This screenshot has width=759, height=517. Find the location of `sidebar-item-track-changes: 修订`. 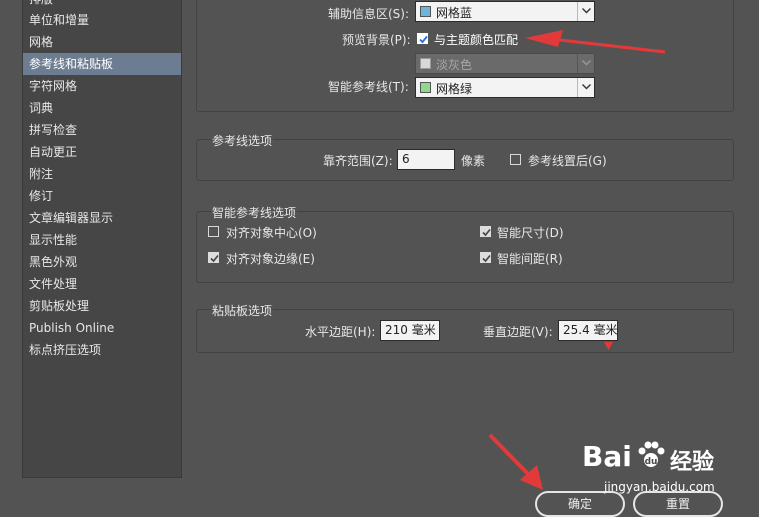

sidebar-item-track-changes: 修订 is located at coordinates (102, 196).